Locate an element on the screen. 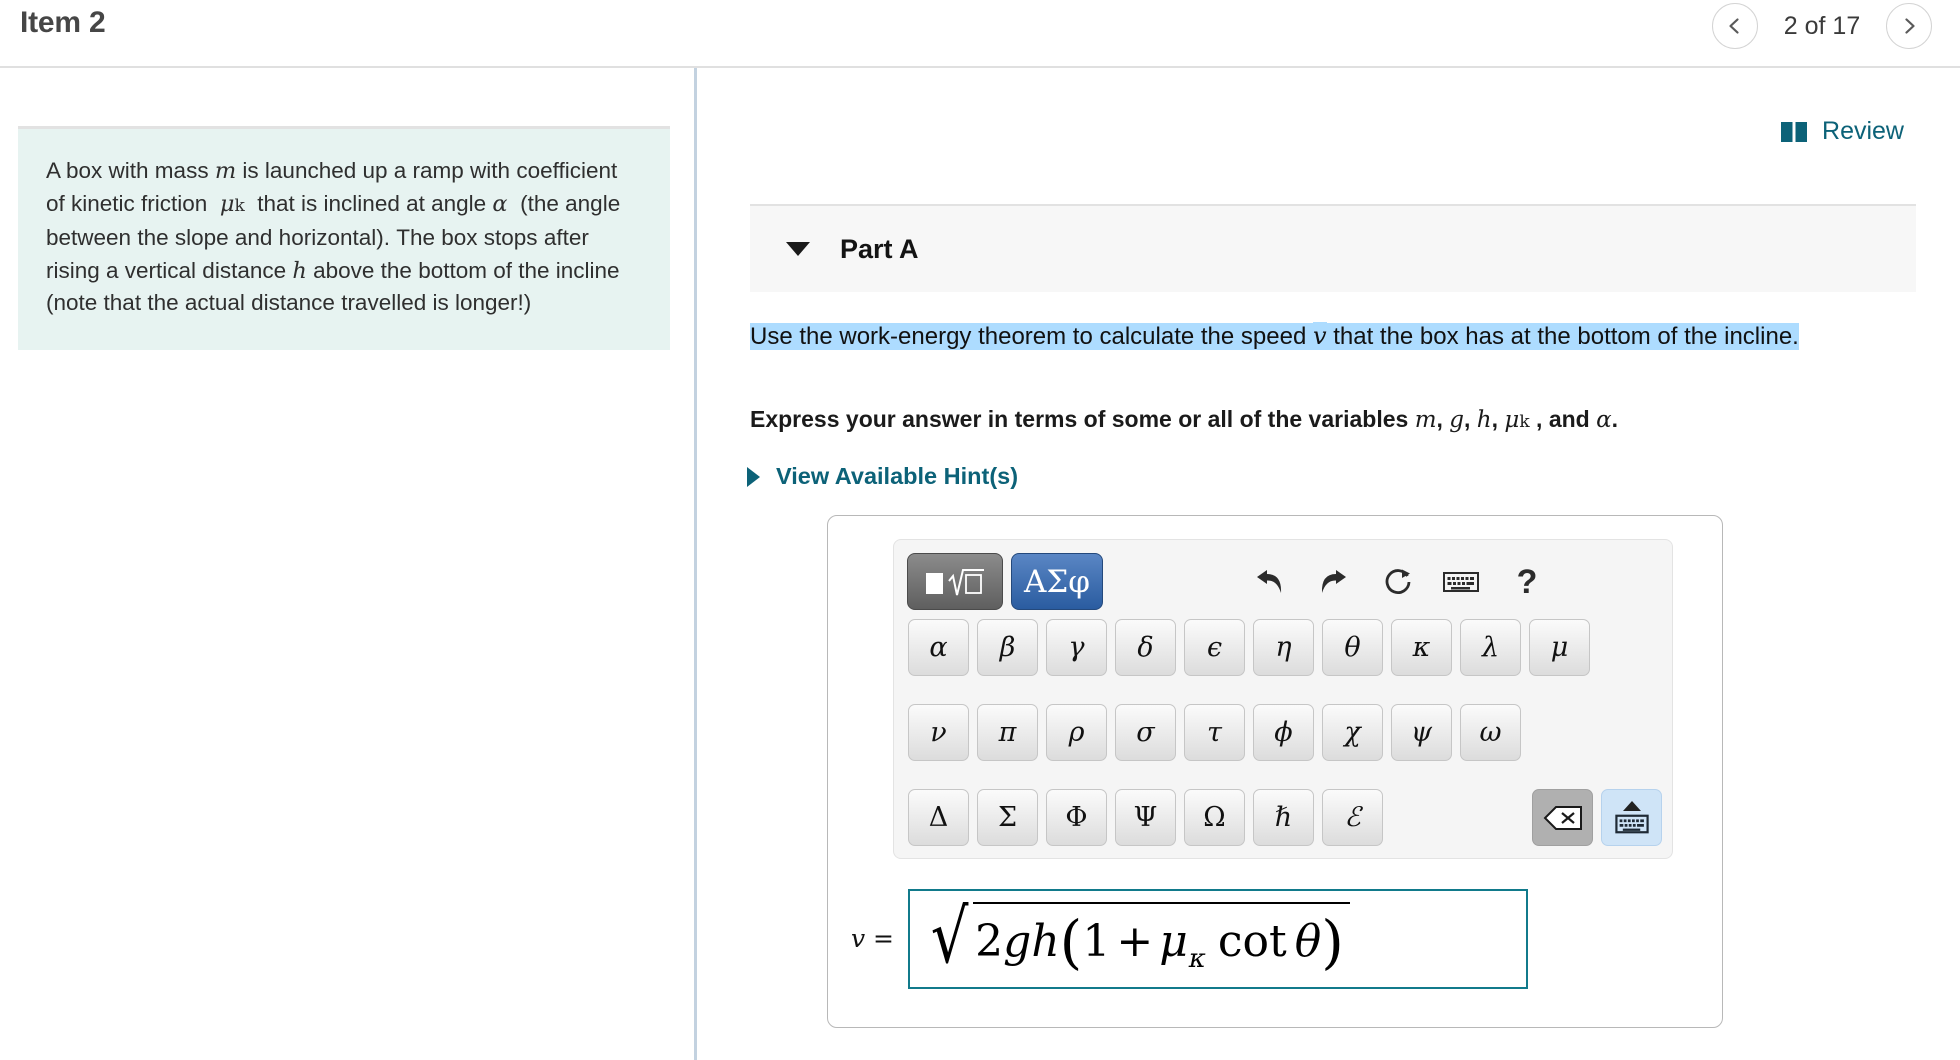 Image resolution: width=1960 pixels, height=1060 pixels. answer-input-field: √ 2 g h(1 + μ κ cot θ) is located at coordinates (1218, 938).